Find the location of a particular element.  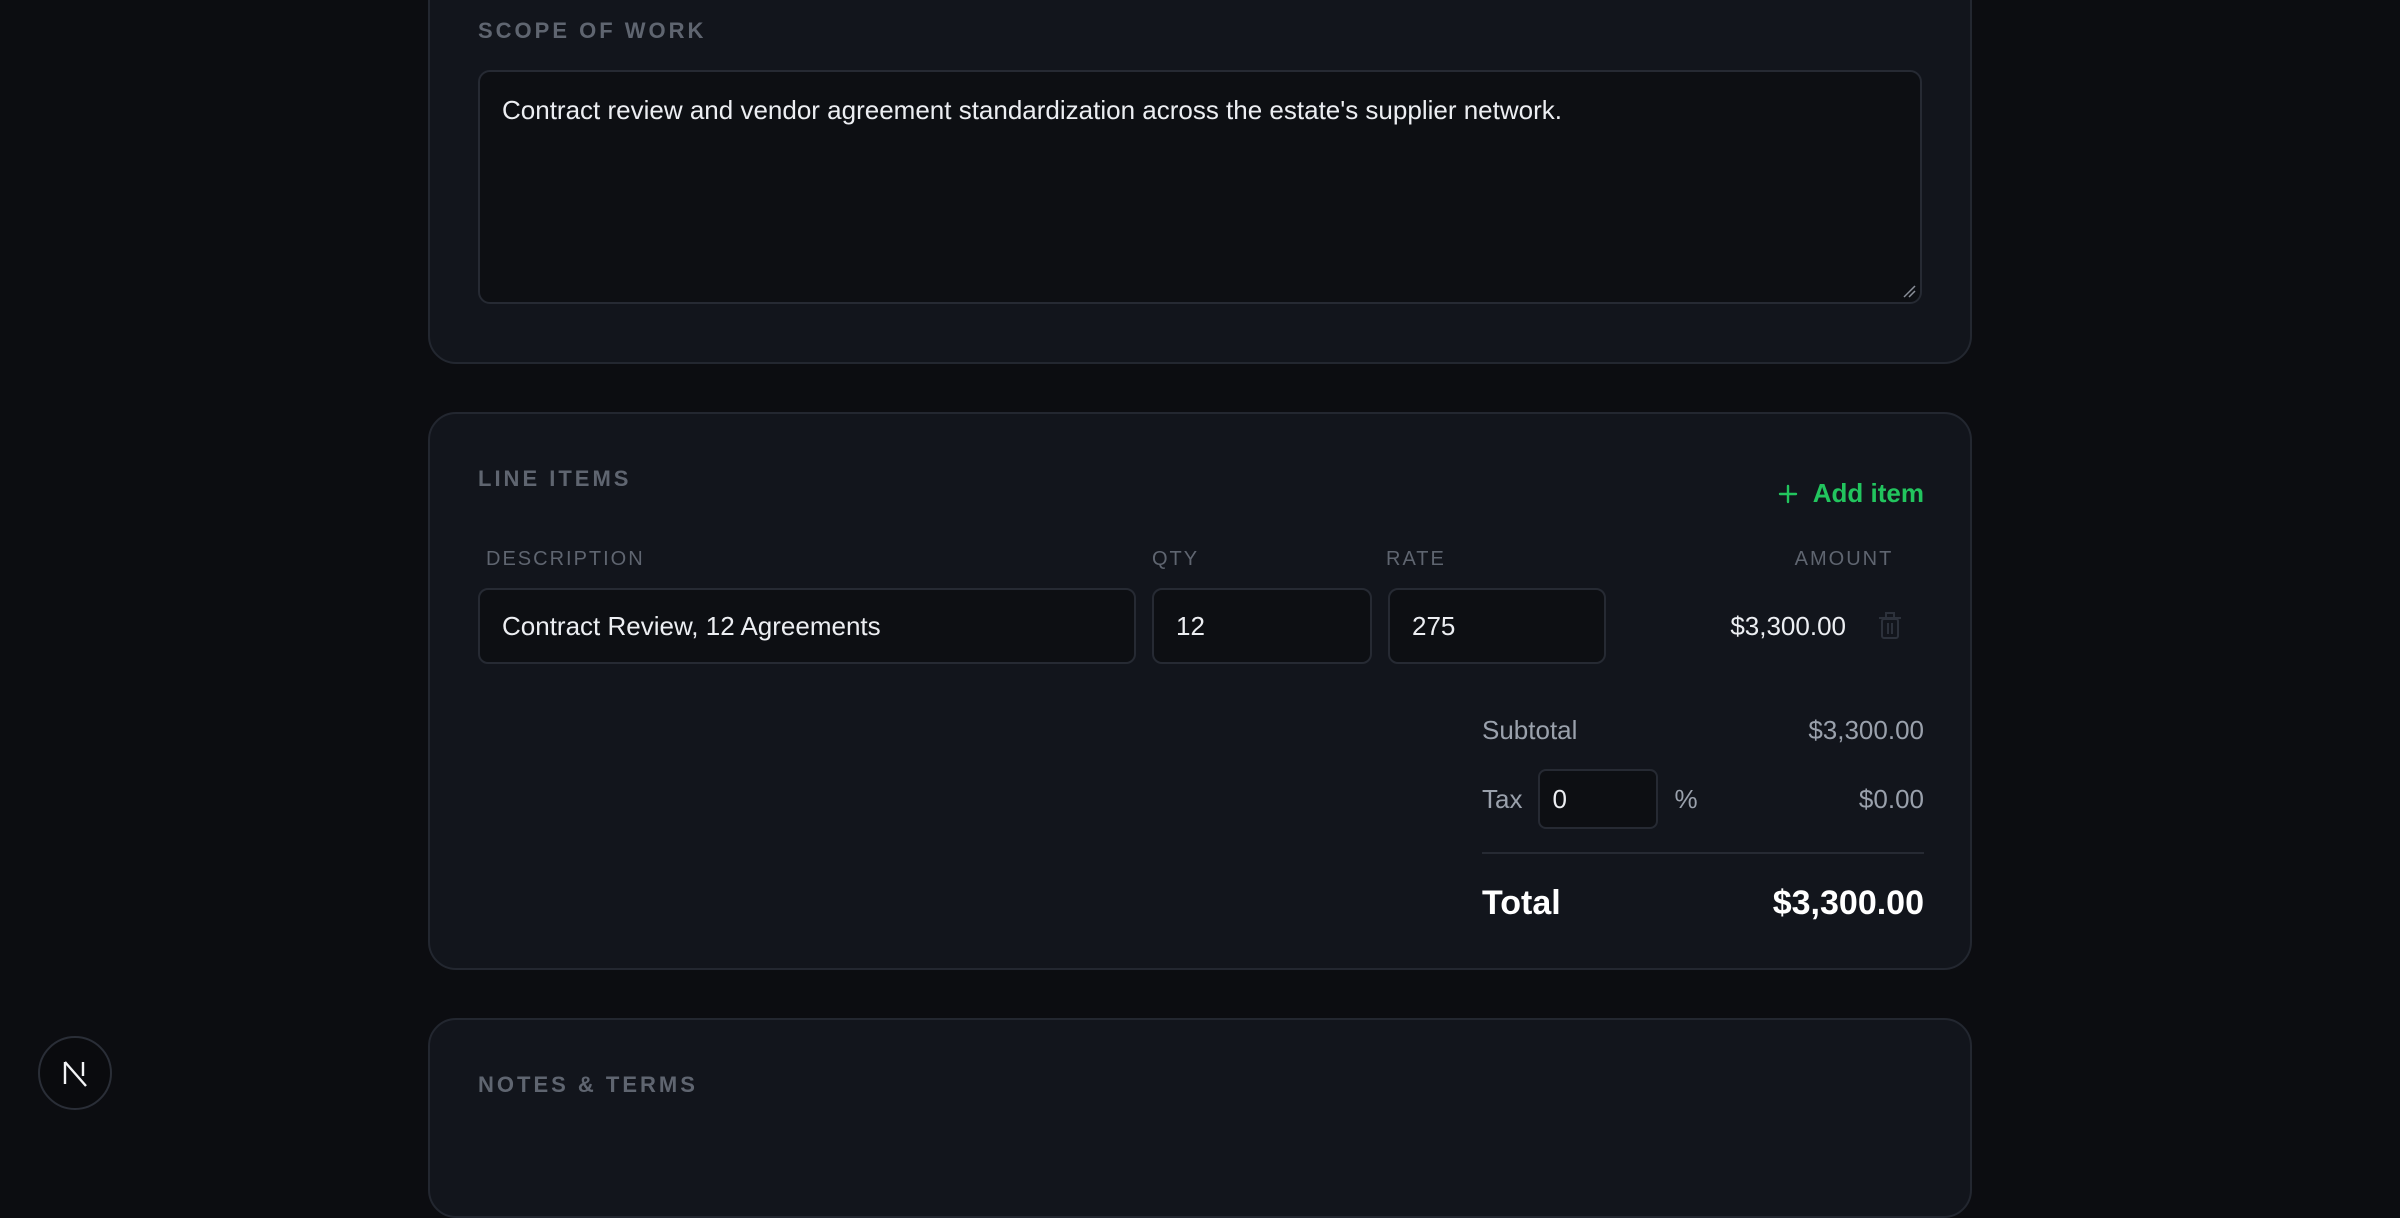

next-logo-button is located at coordinates (75, 1073).